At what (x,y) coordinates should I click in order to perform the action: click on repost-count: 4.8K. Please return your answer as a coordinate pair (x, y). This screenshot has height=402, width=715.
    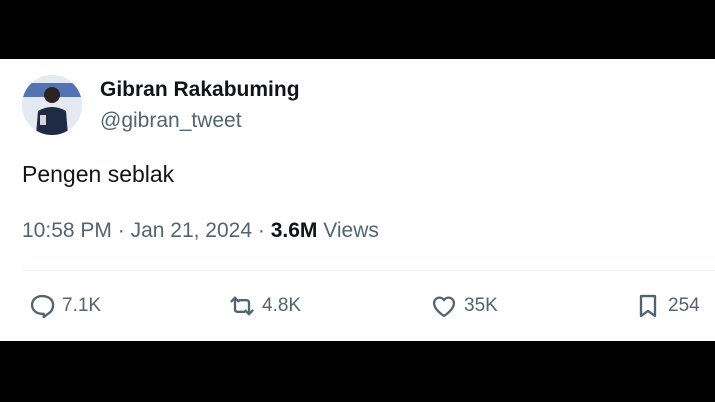
    Looking at the image, I should click on (282, 305).